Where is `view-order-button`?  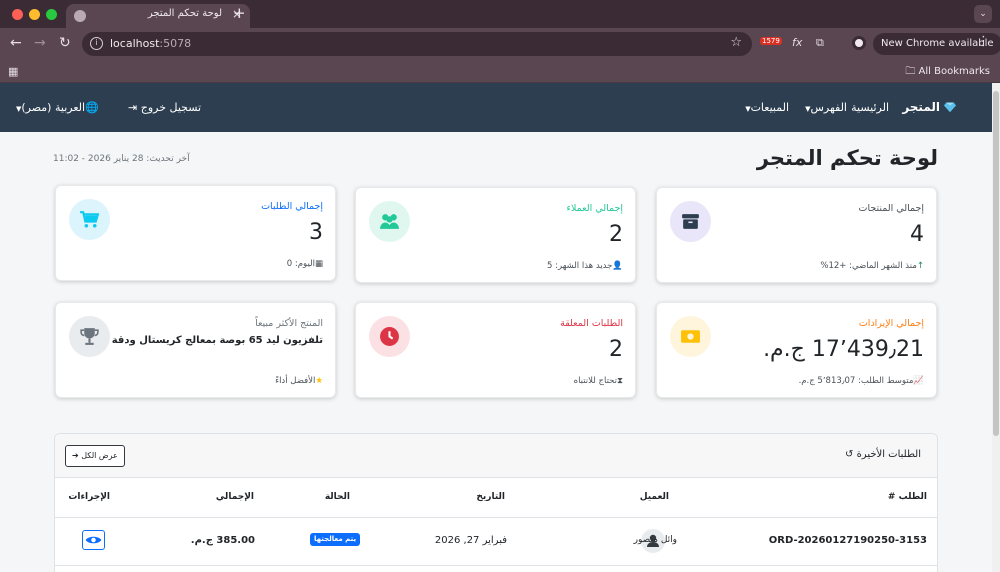
view-order-button is located at coordinates (93, 540).